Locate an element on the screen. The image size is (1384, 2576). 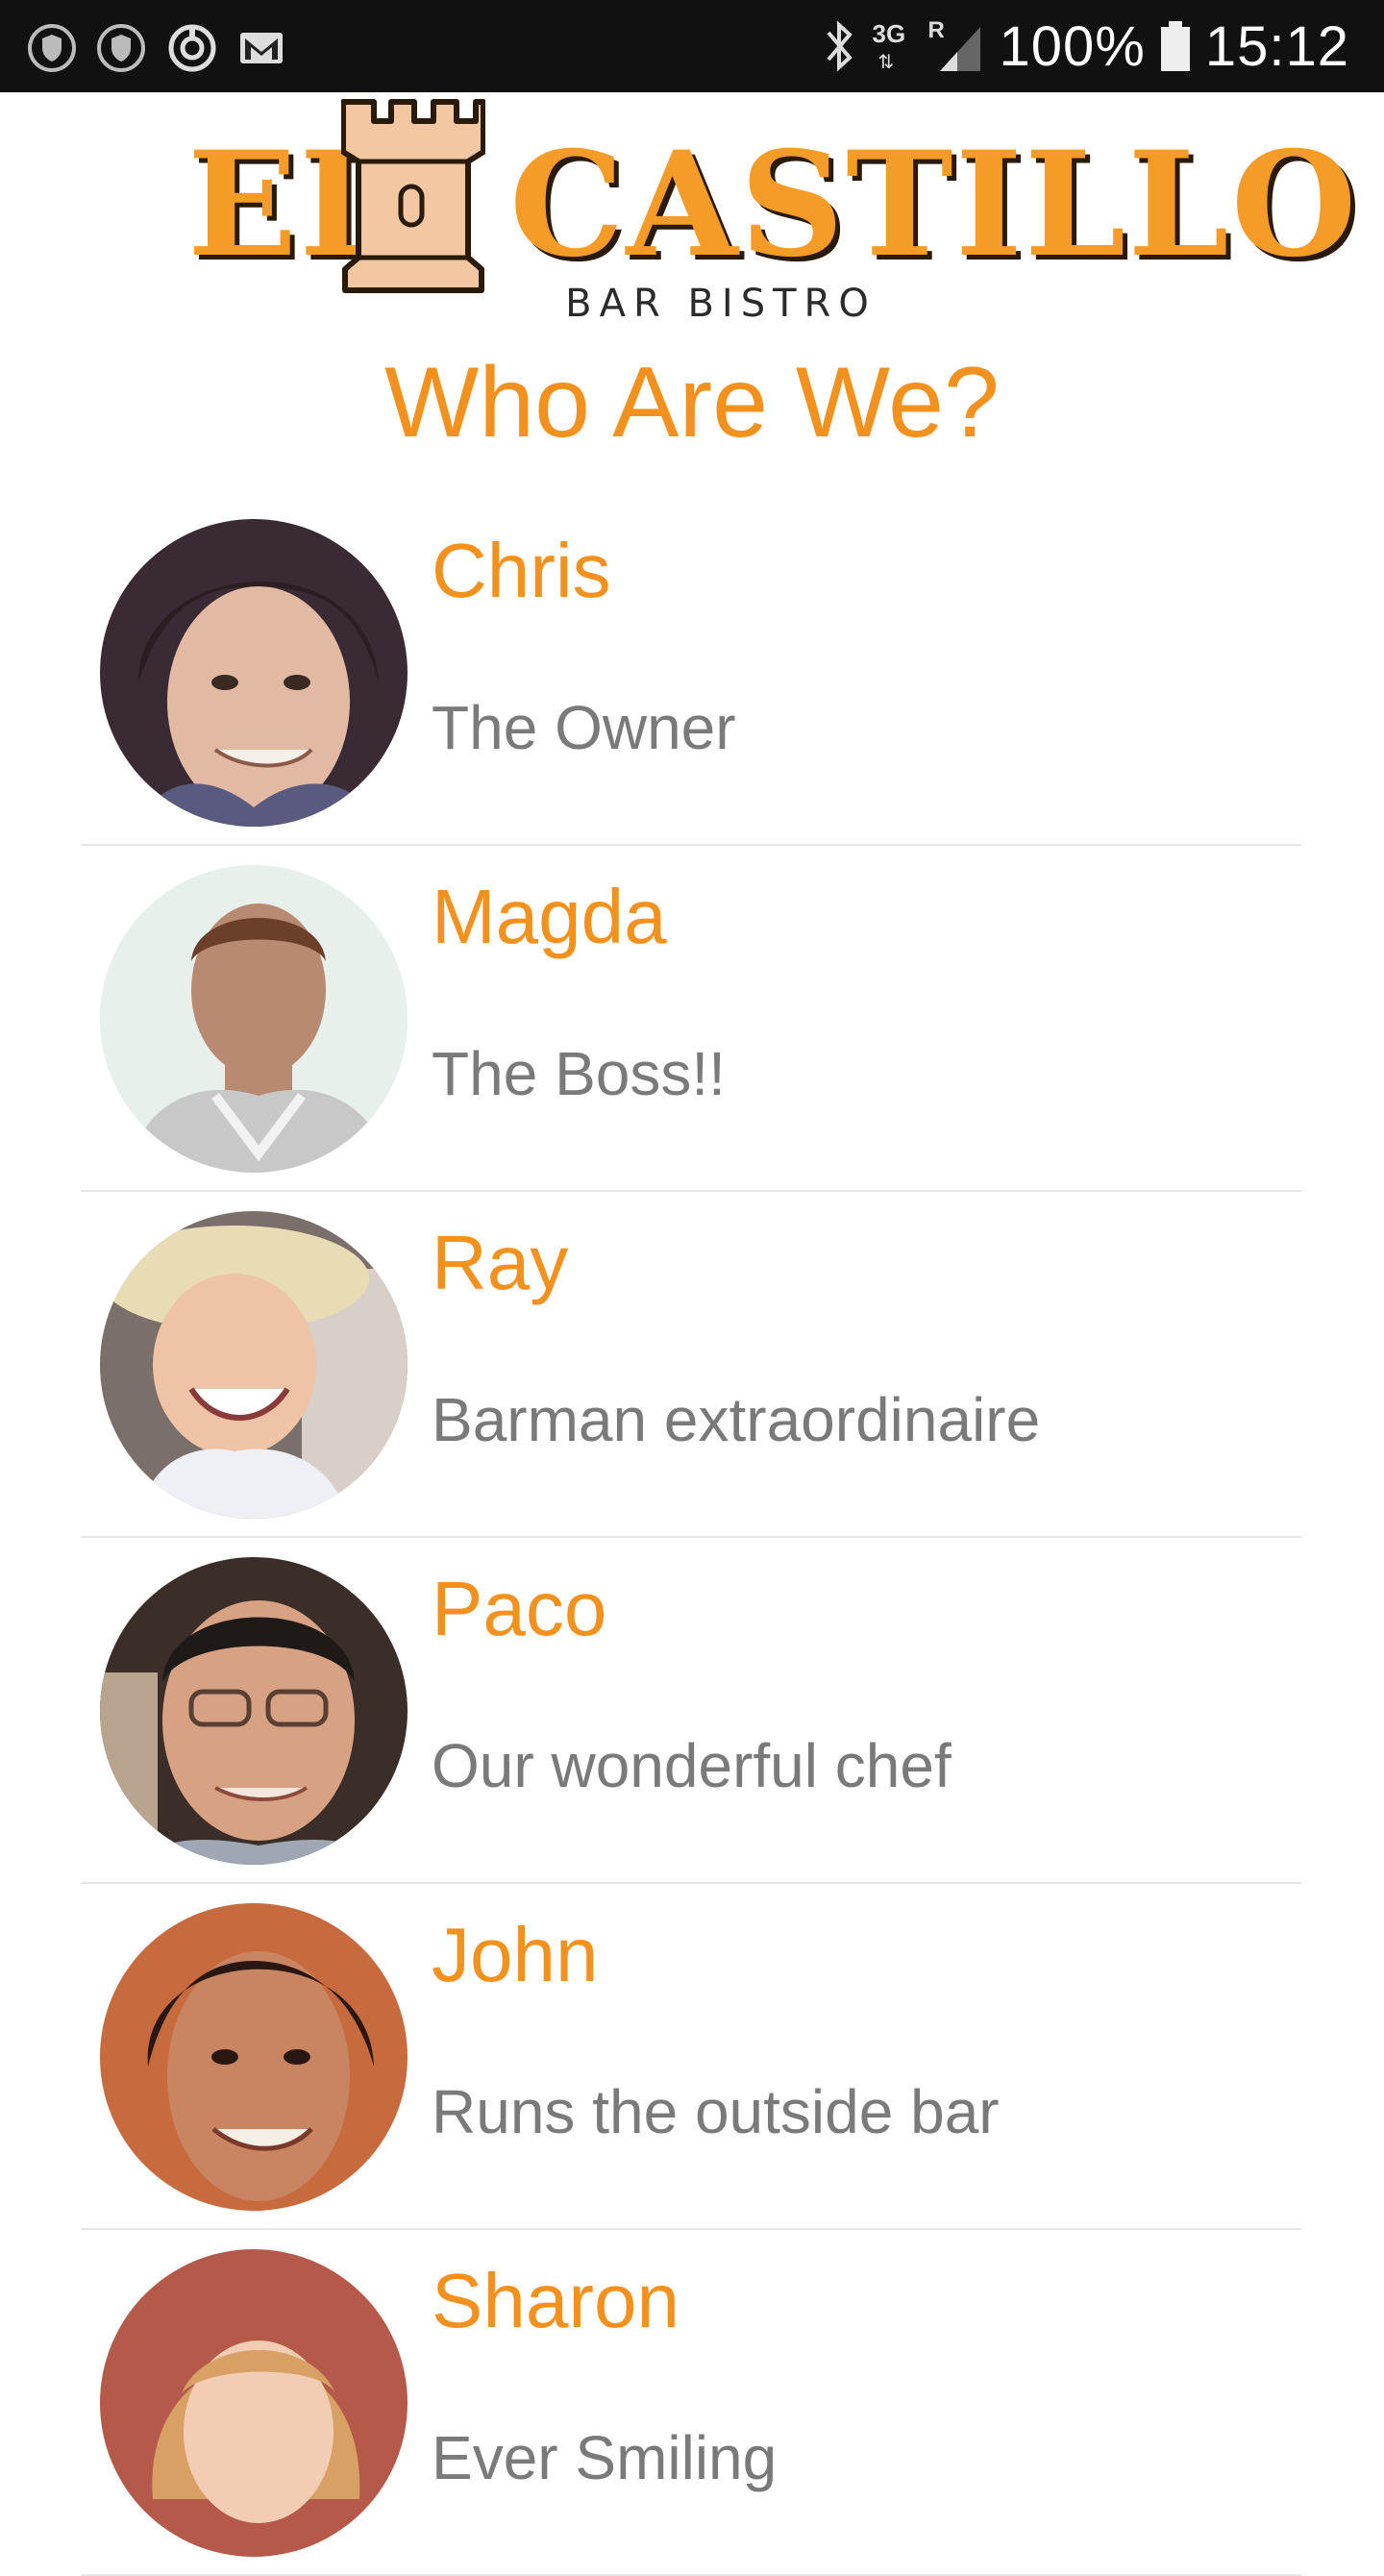
member-role: Ever Smiling is located at coordinates (605, 2457).